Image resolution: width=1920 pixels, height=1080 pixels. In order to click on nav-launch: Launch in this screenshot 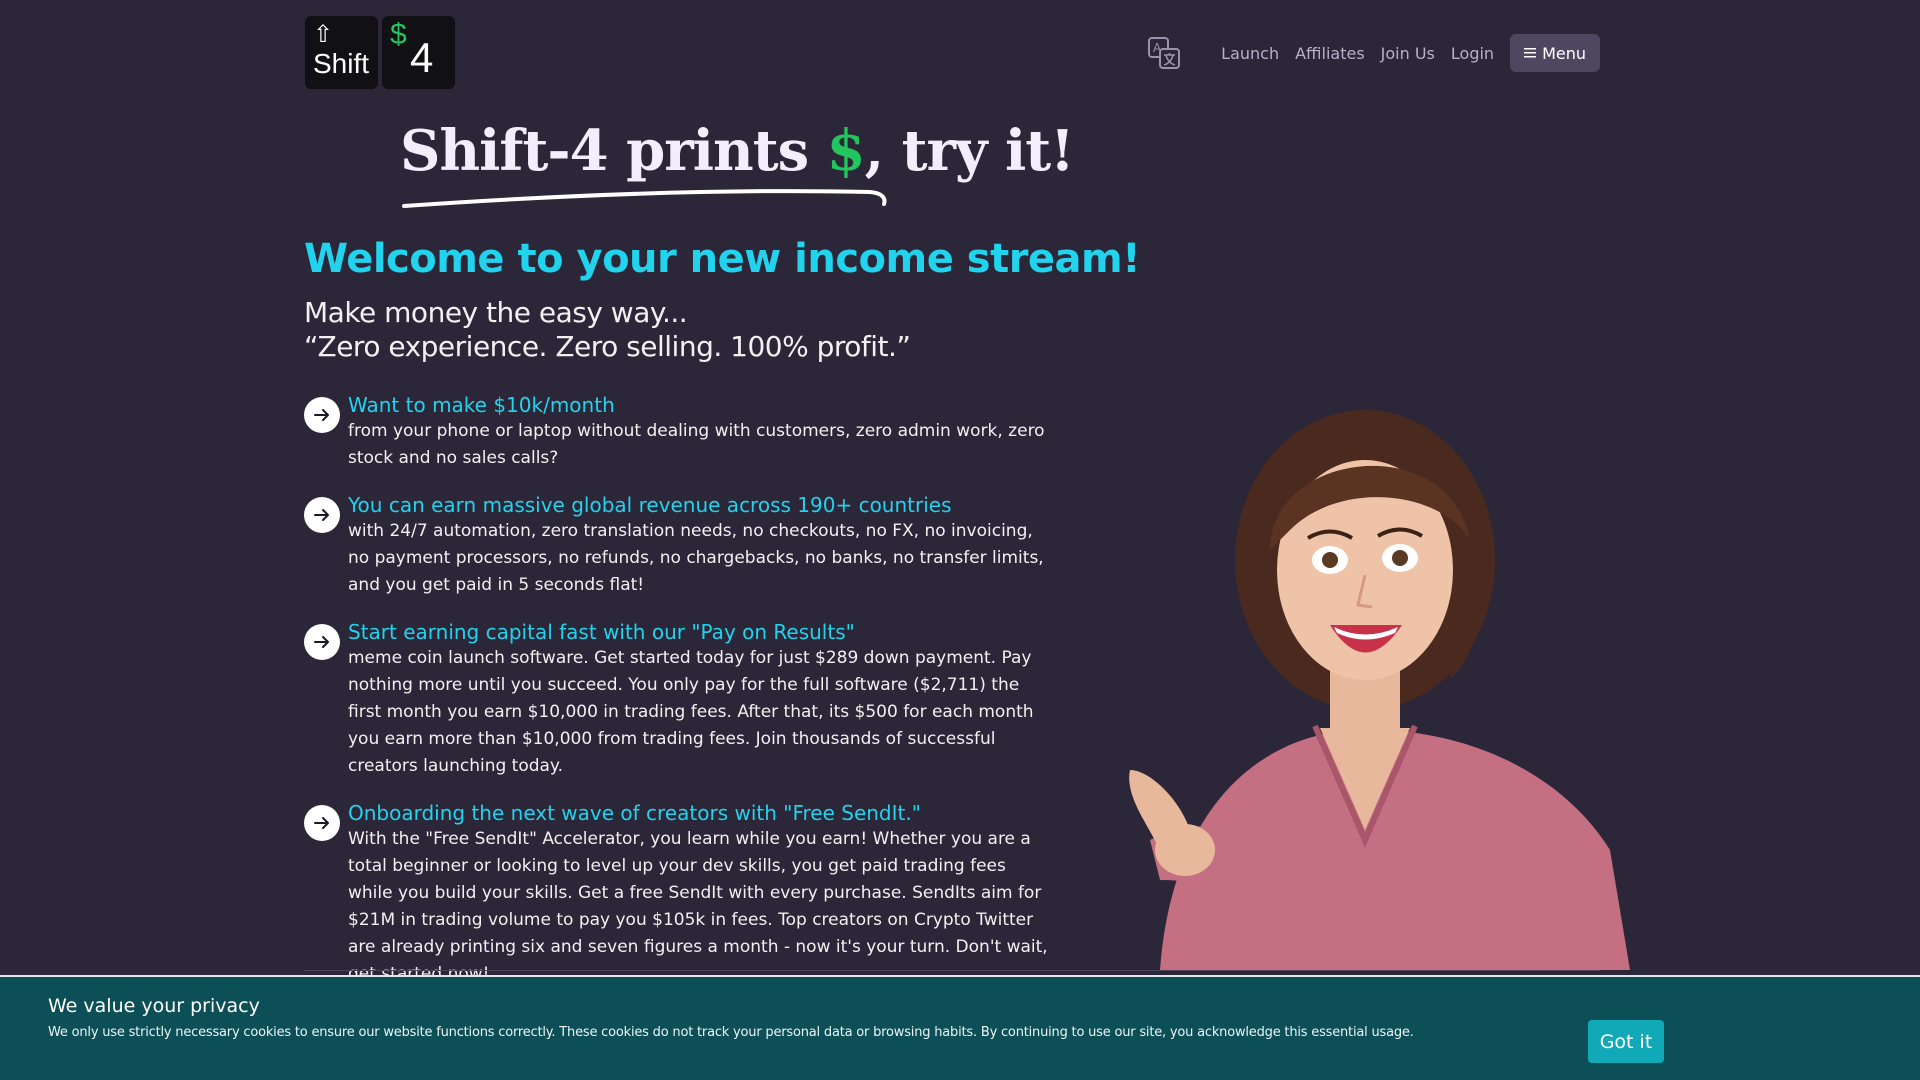, I will do `click(1250, 53)`.